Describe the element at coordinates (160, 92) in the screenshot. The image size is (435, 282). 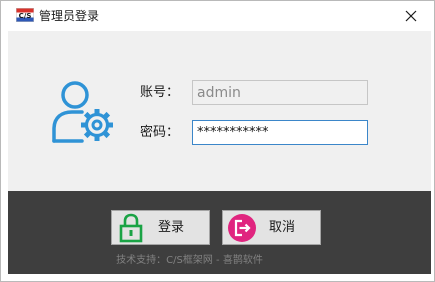
I see `account-label: 账号：` at that location.